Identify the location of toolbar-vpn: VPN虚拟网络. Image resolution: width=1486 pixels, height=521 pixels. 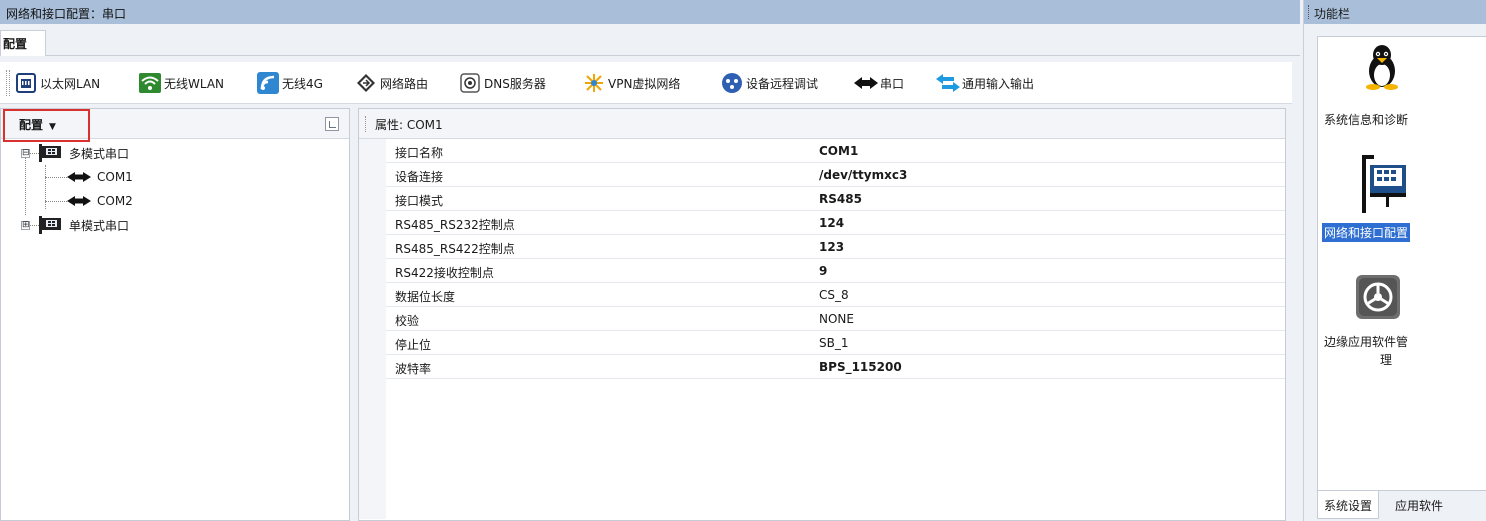
(631, 83).